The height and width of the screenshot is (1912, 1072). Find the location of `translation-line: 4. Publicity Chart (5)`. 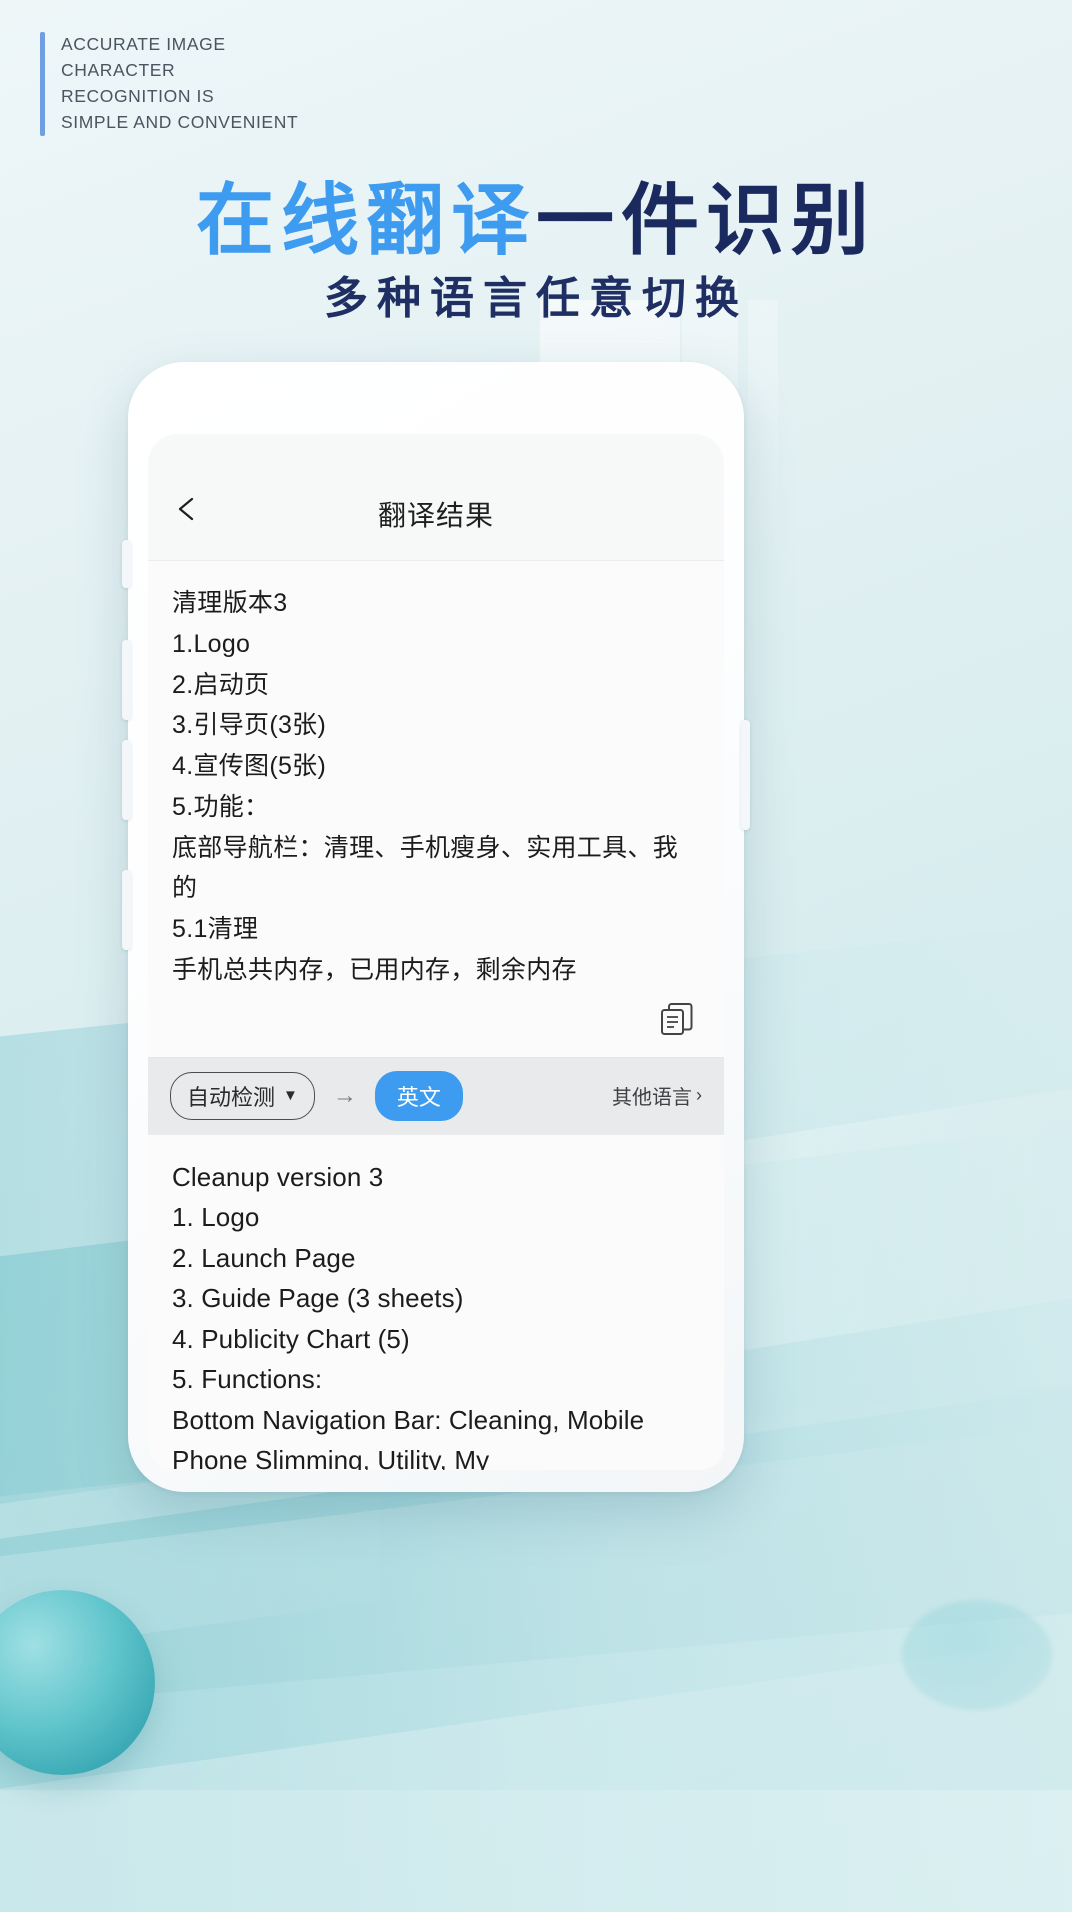

translation-line: 4. Publicity Chart (5) is located at coordinates (291, 1338).